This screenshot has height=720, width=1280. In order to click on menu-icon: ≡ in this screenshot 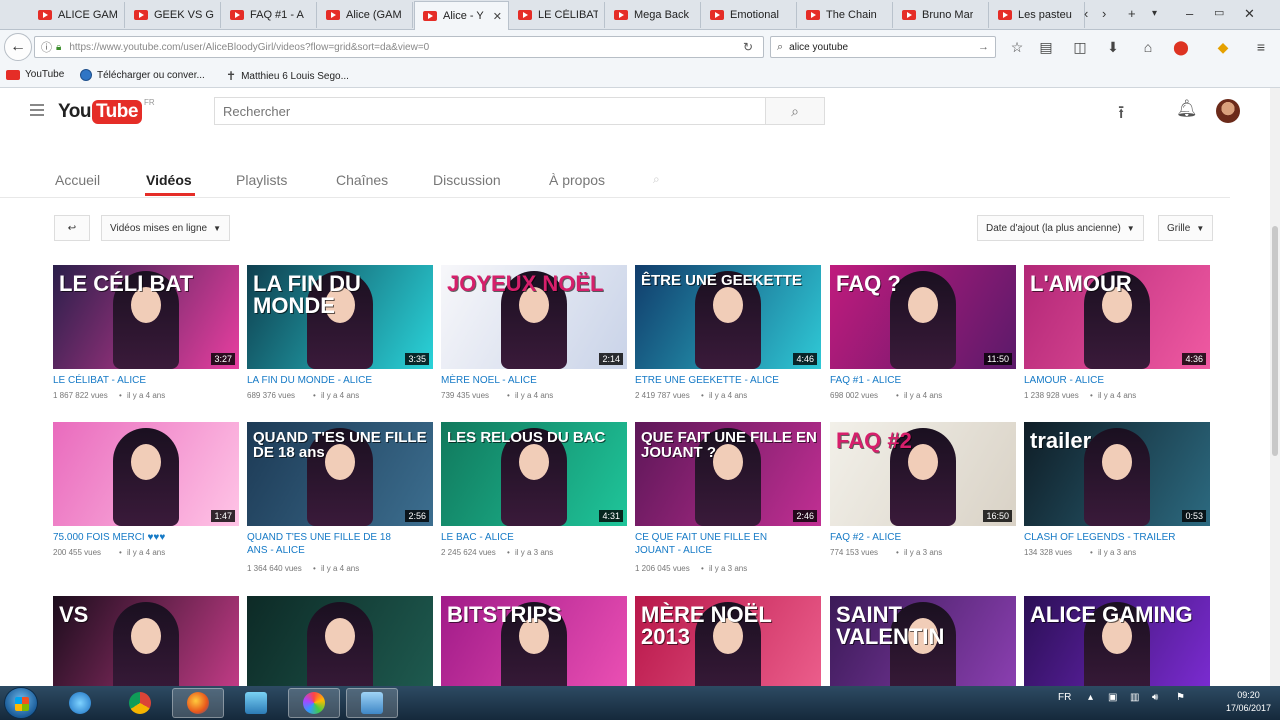, I will do `click(1261, 47)`.